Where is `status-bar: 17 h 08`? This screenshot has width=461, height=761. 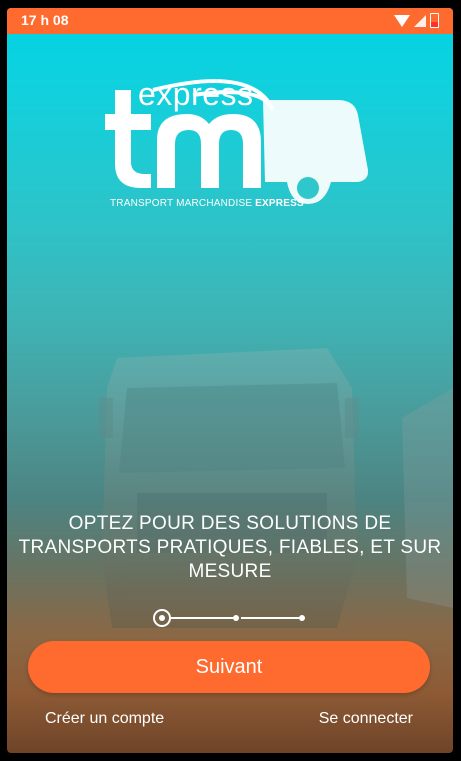 status-bar: 17 h 08 is located at coordinates (230, 21).